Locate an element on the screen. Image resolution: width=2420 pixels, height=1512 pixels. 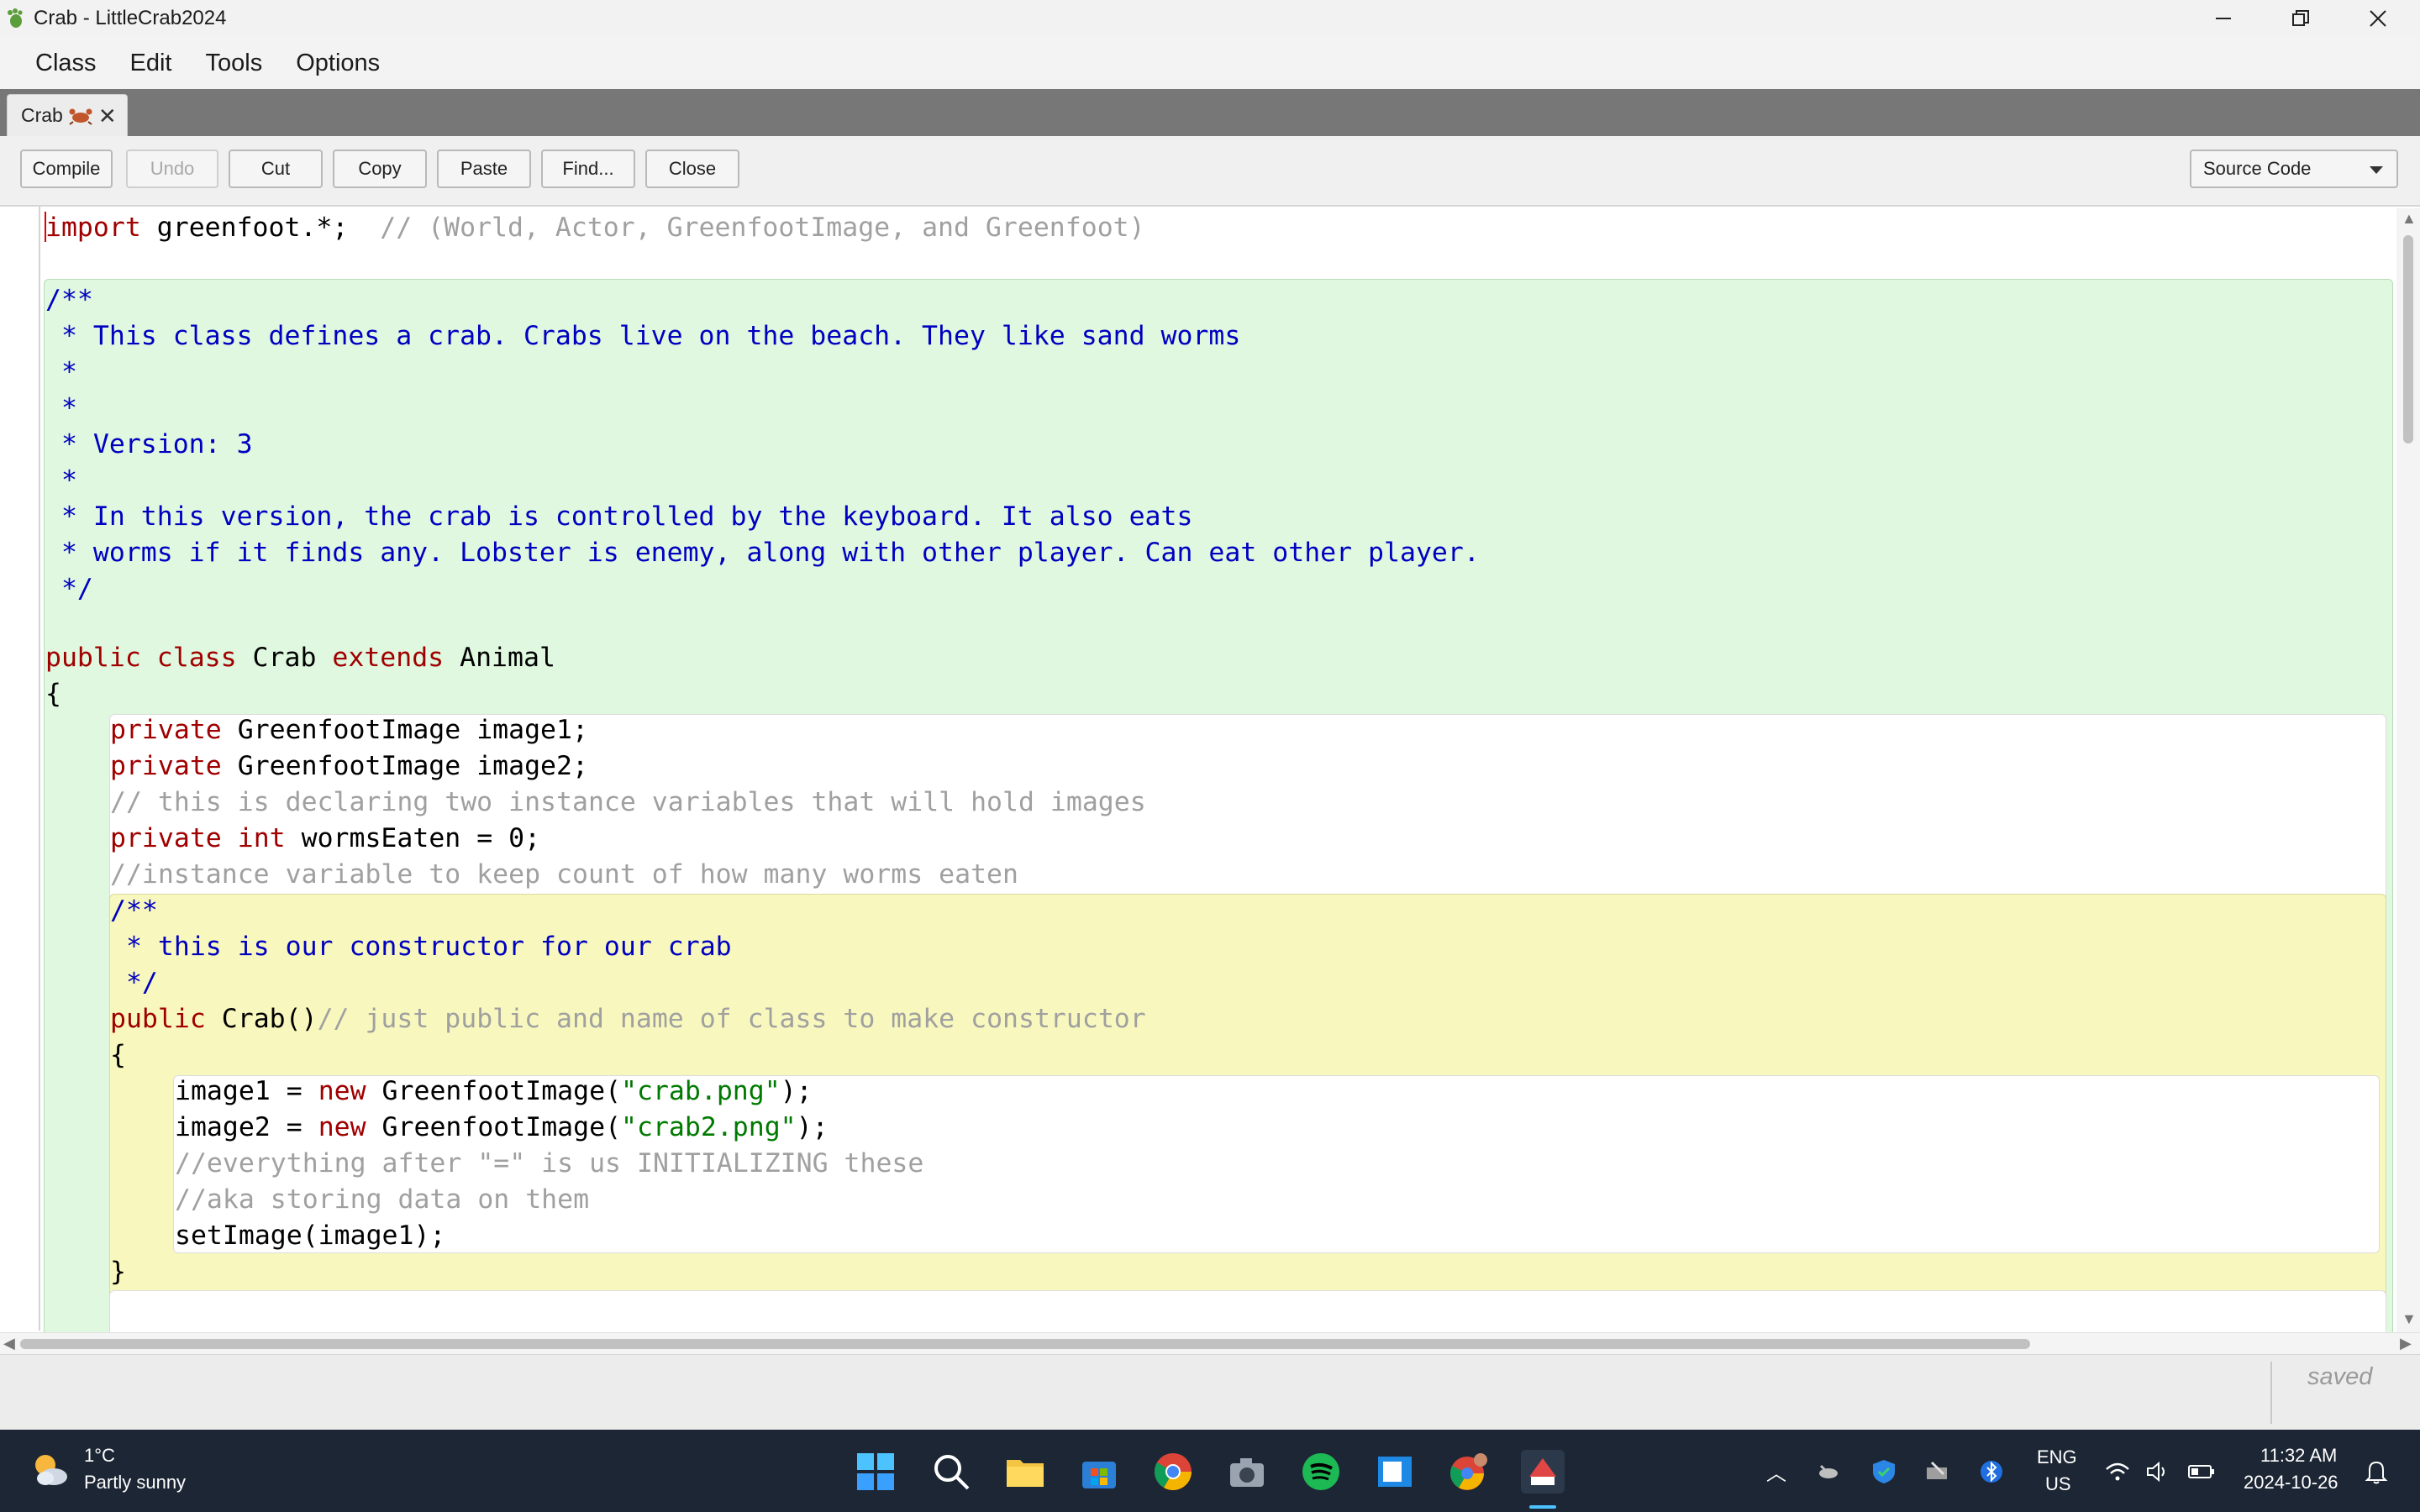
menu-class: Class is located at coordinates (65, 63).